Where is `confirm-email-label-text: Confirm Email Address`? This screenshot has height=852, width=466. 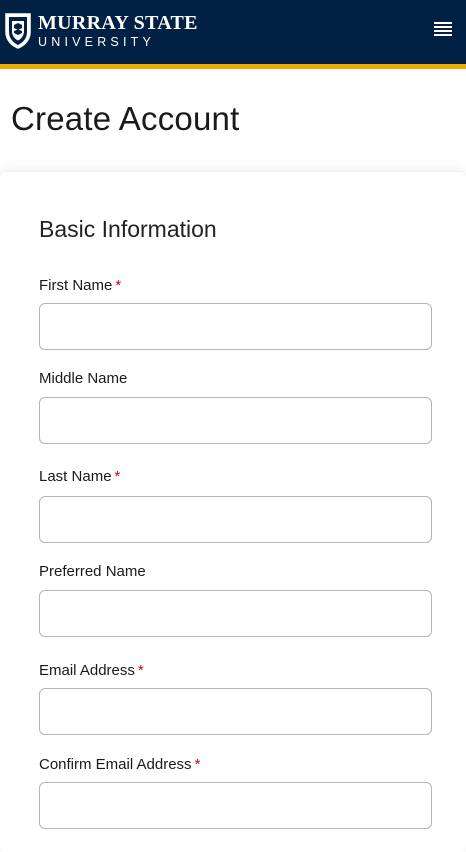 confirm-email-label-text: Confirm Email Address is located at coordinates (115, 764).